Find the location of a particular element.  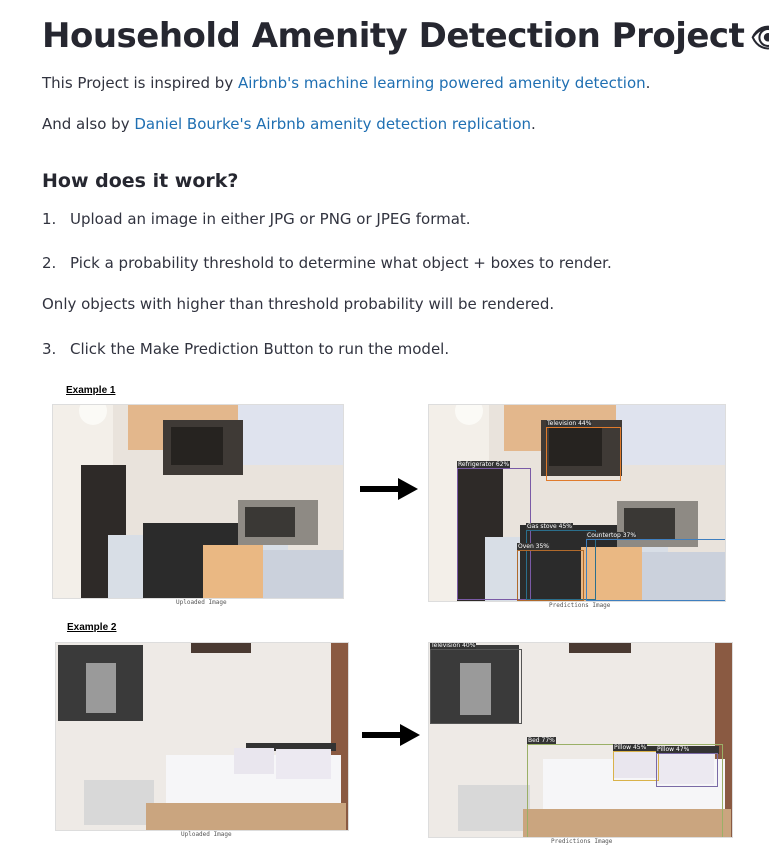

example-1-uploaded-image is located at coordinates (198, 501).